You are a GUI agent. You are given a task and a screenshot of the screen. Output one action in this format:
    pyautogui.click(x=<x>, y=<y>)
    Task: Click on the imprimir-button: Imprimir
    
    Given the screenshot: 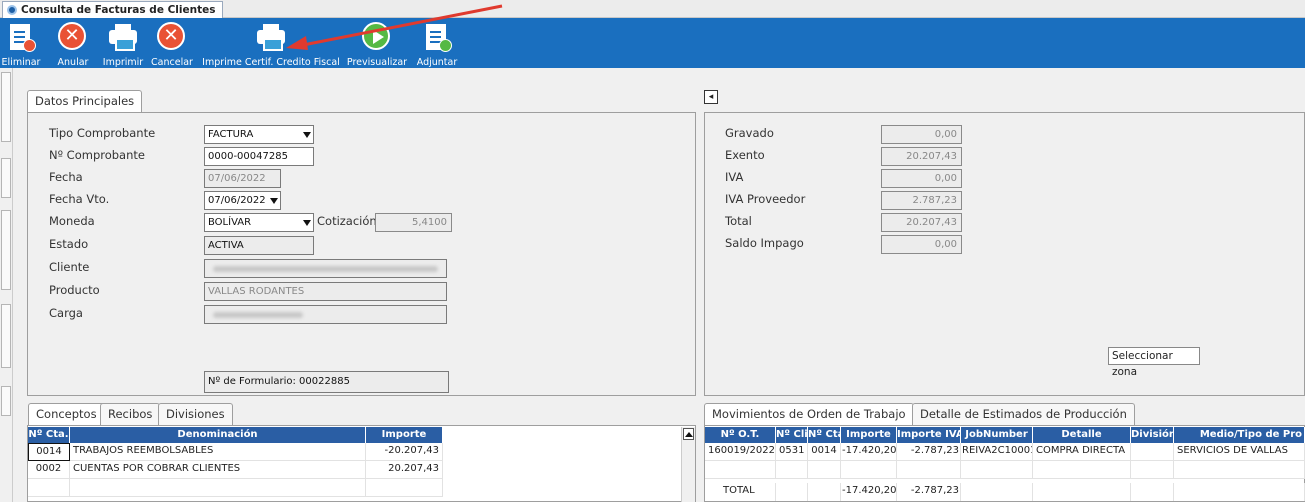 What is the action you would take?
    pyautogui.click(x=123, y=43)
    